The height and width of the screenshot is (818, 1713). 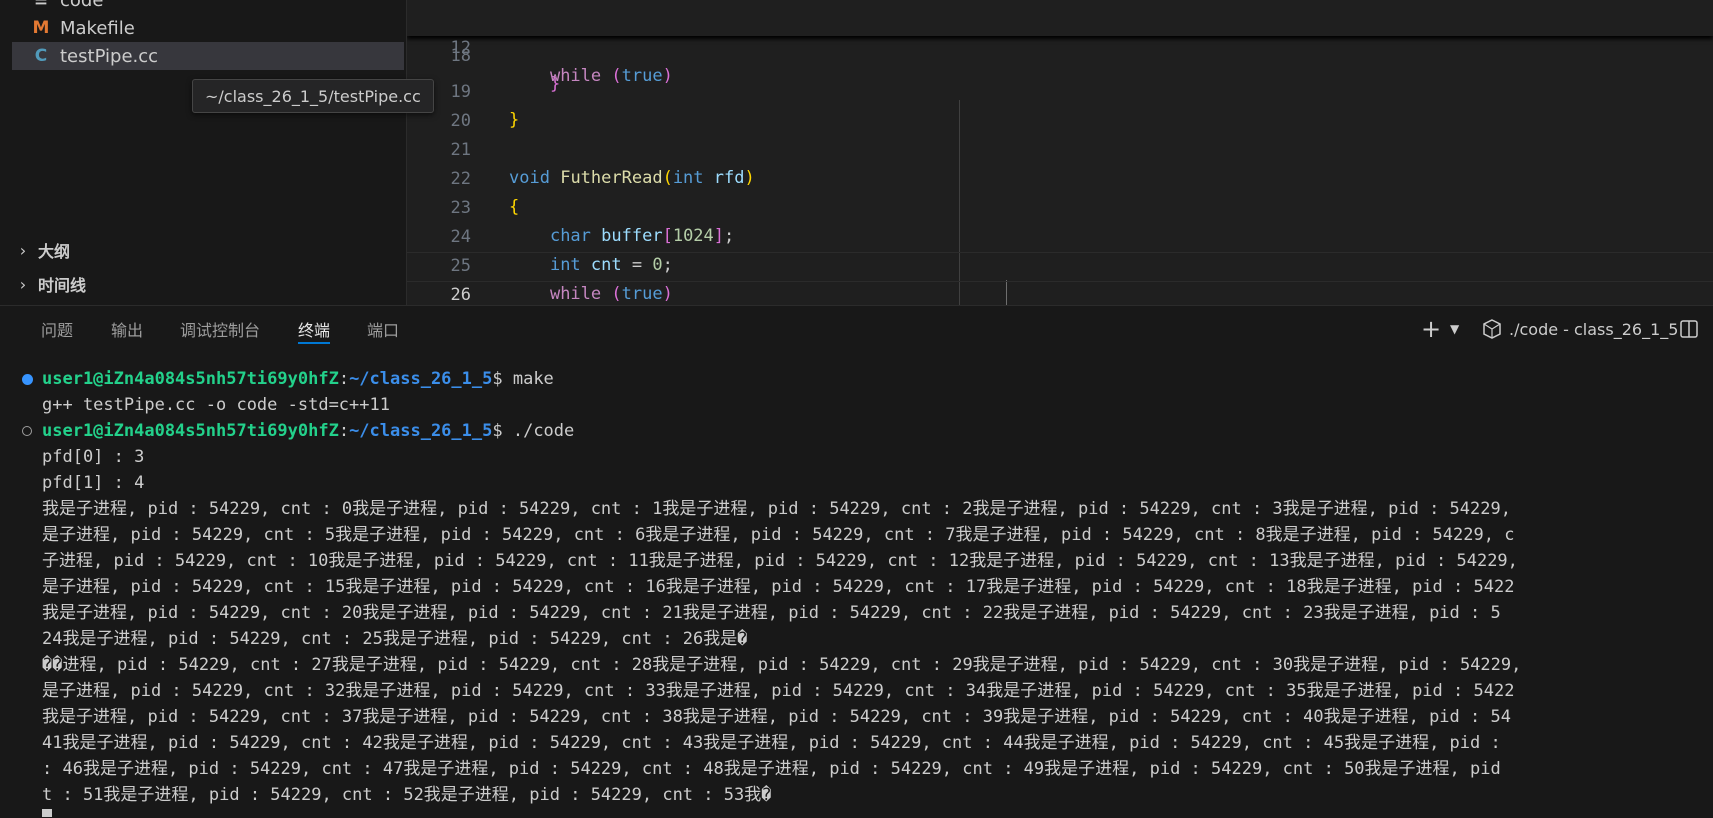 What do you see at coordinates (313, 96) in the screenshot?
I see `file-path-tooltip: ~/class_26_1_5/testPipe.cc` at bounding box center [313, 96].